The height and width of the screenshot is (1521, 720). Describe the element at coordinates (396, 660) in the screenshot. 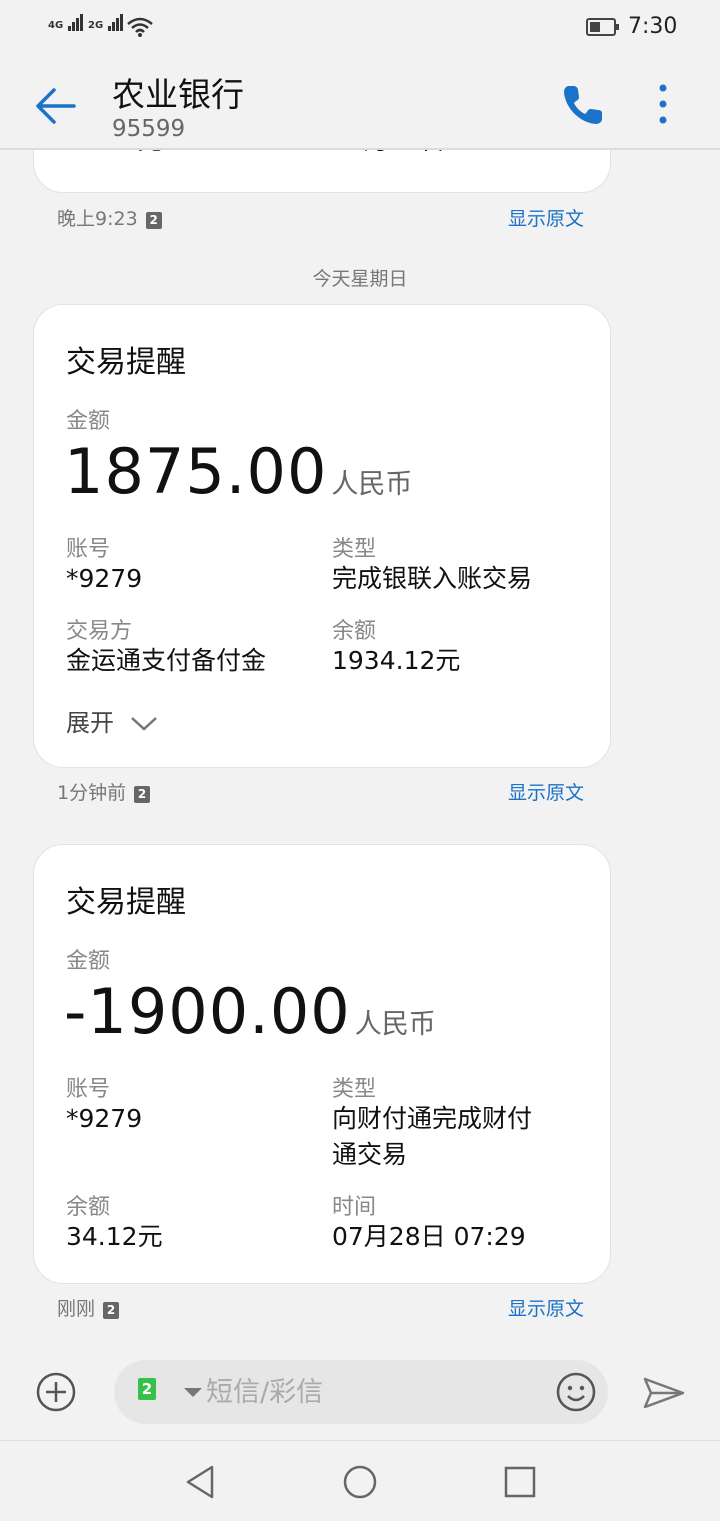

I see `balance-value: 1934.12元` at that location.